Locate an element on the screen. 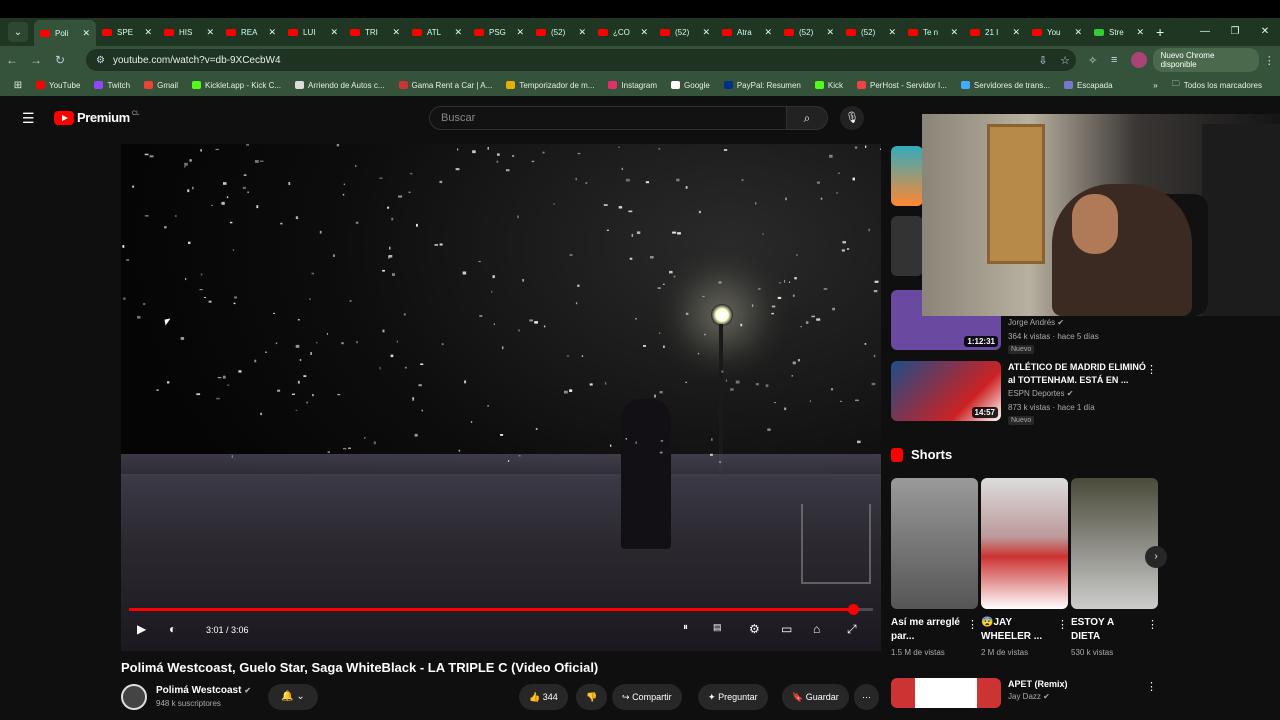 The image size is (1280, 720). new-tab-button: + is located at coordinates (1160, 32).